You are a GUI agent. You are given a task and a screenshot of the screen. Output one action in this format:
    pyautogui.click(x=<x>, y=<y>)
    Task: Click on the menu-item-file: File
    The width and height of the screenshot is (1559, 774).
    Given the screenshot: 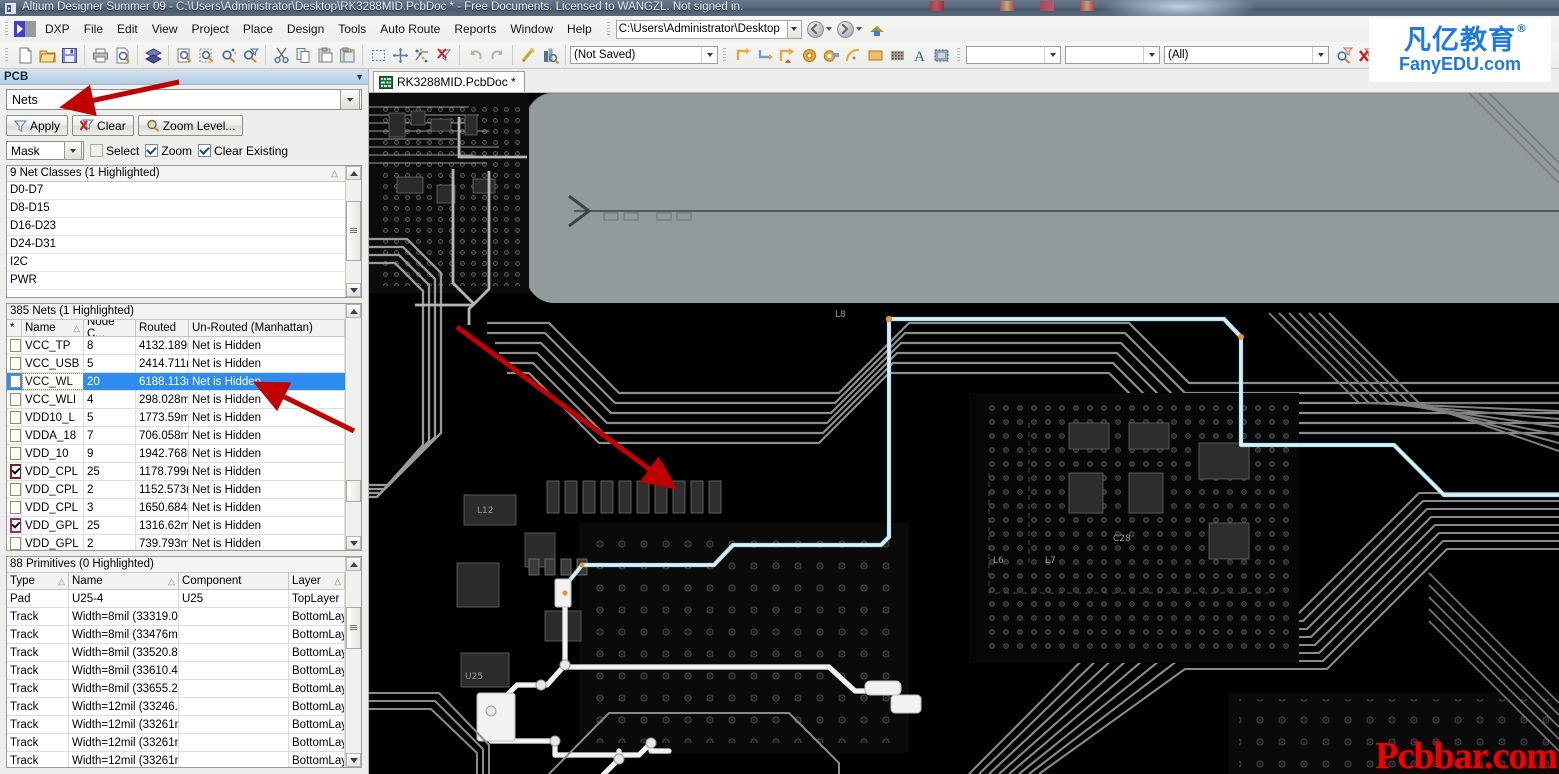 What is the action you would take?
    pyautogui.click(x=93, y=29)
    